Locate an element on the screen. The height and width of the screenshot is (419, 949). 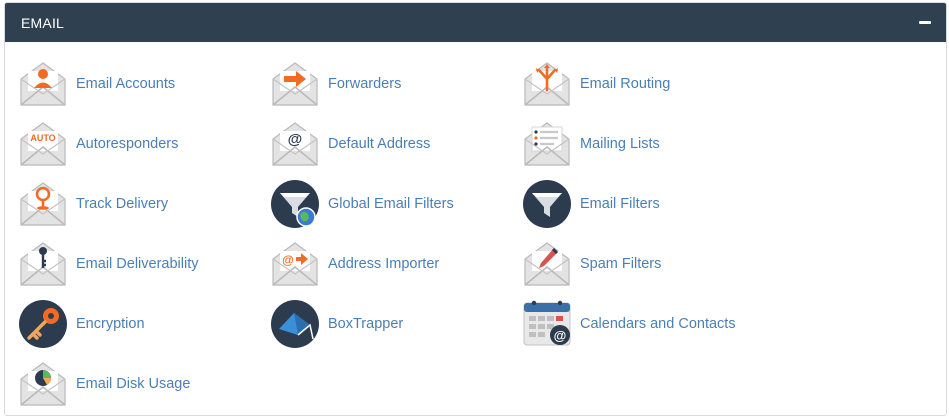
encryption-link: Encryption is located at coordinates (144, 324).